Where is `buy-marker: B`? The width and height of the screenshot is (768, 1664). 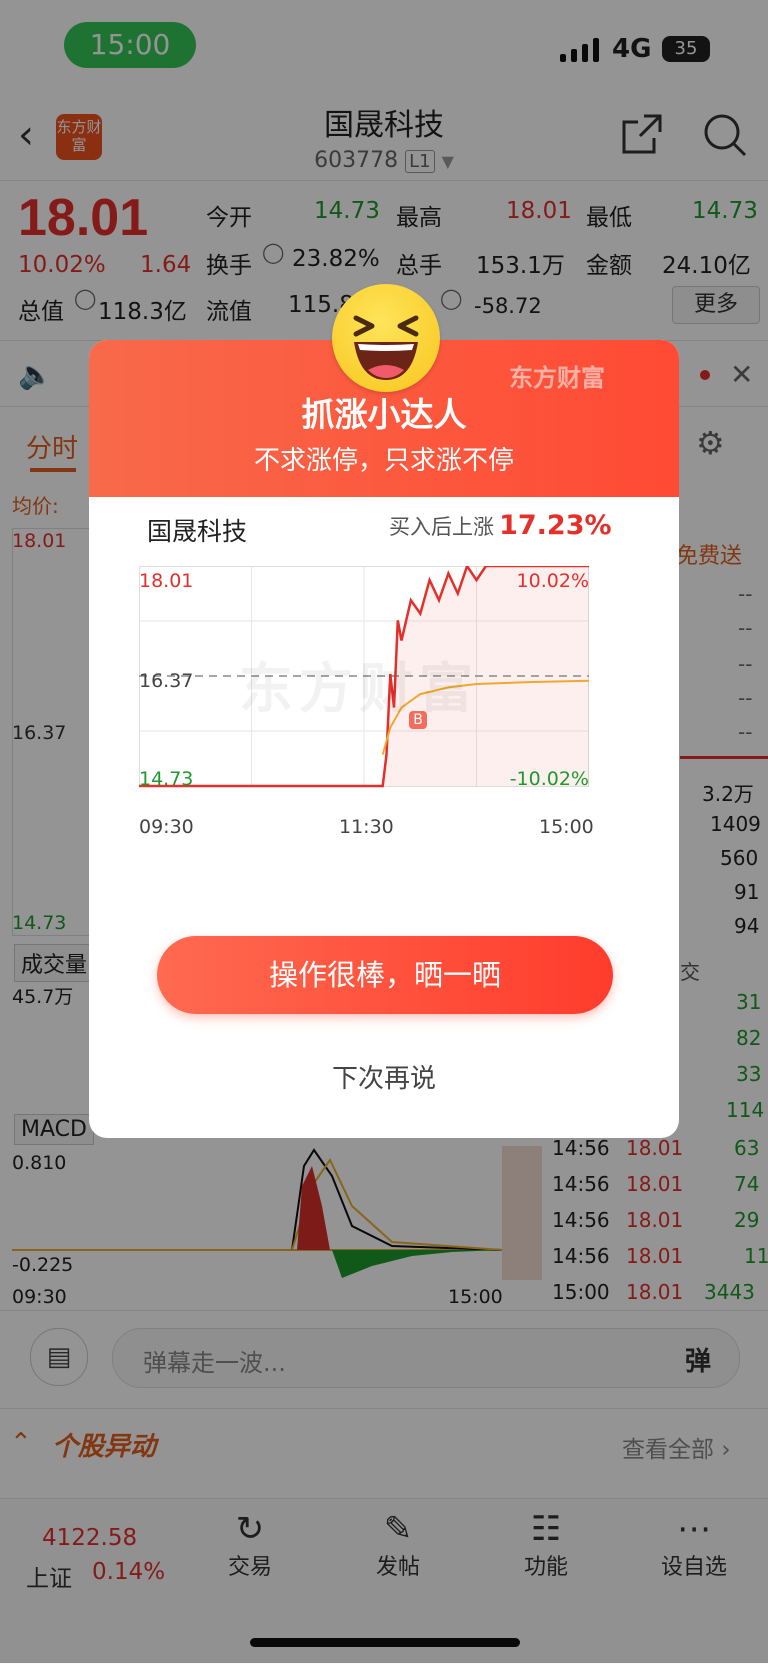 buy-marker: B is located at coordinates (418, 720).